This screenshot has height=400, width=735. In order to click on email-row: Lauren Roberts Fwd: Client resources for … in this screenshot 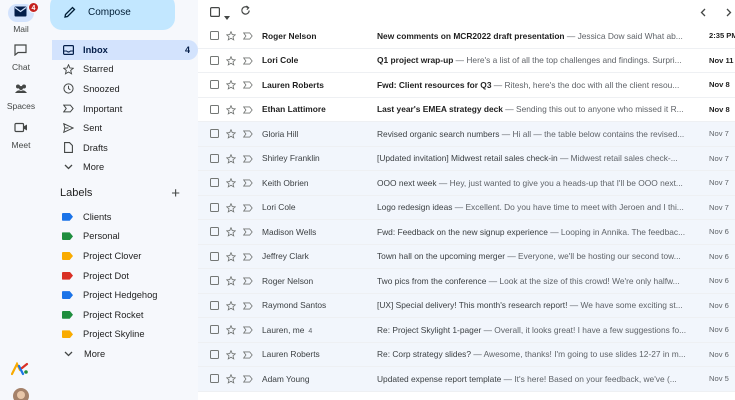, I will do `click(466, 85)`.